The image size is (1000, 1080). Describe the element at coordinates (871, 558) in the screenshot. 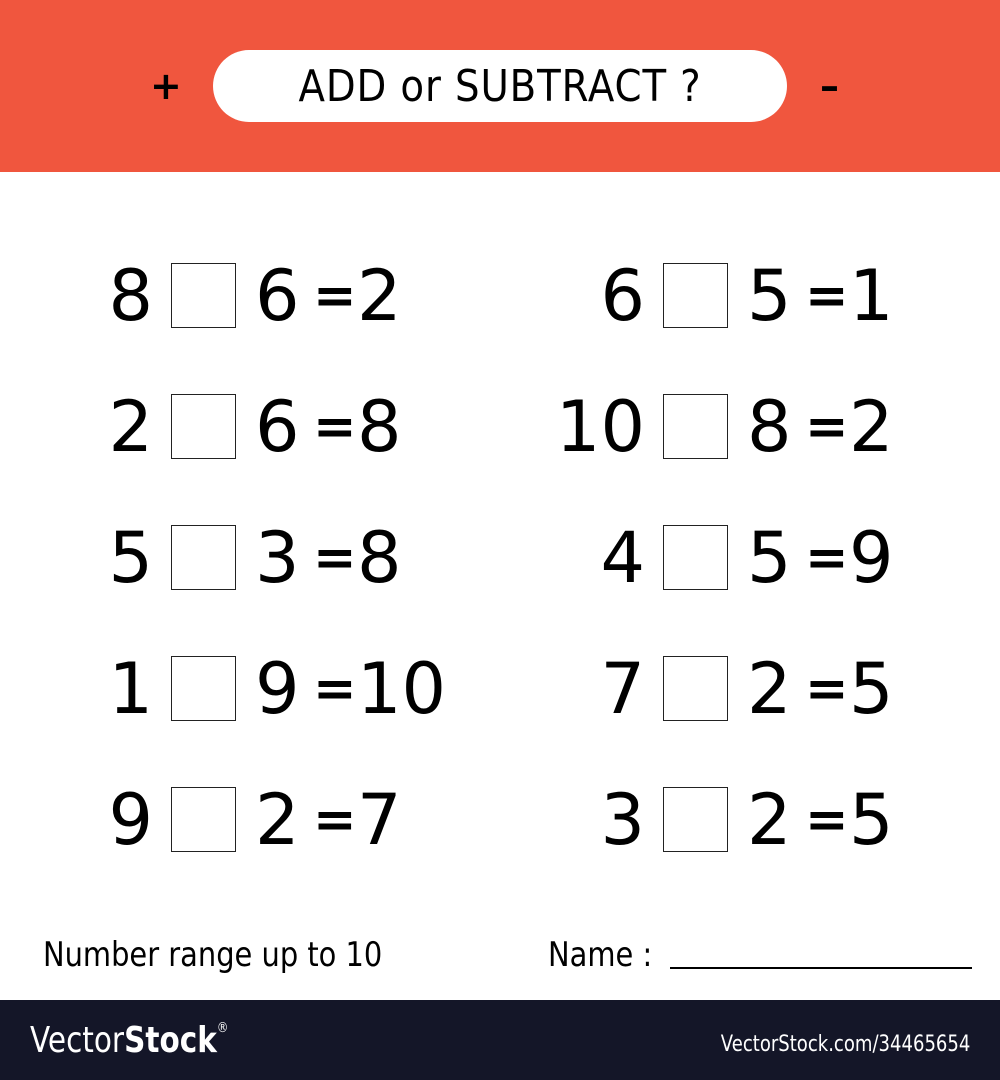

I see `result: 9` at that location.